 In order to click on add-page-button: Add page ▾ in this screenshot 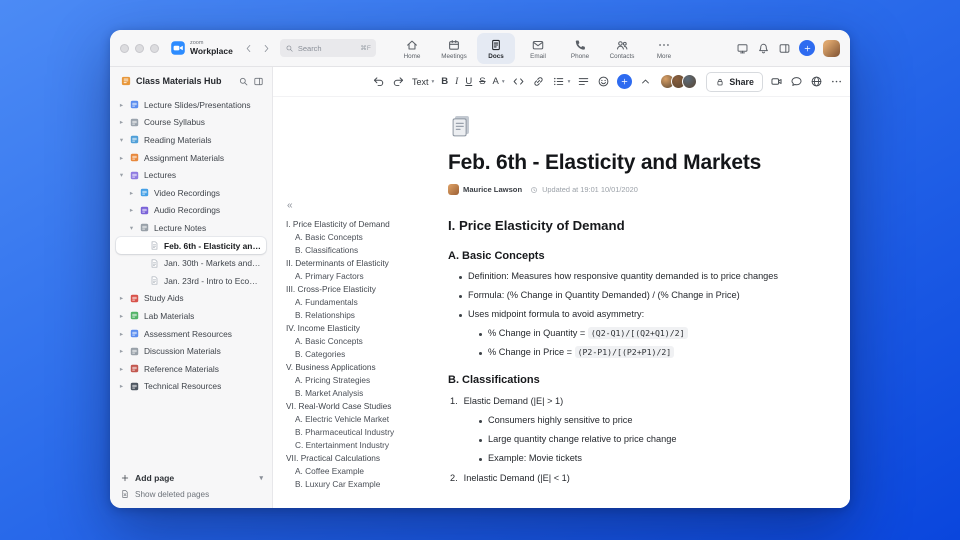, I will do `click(191, 478)`.